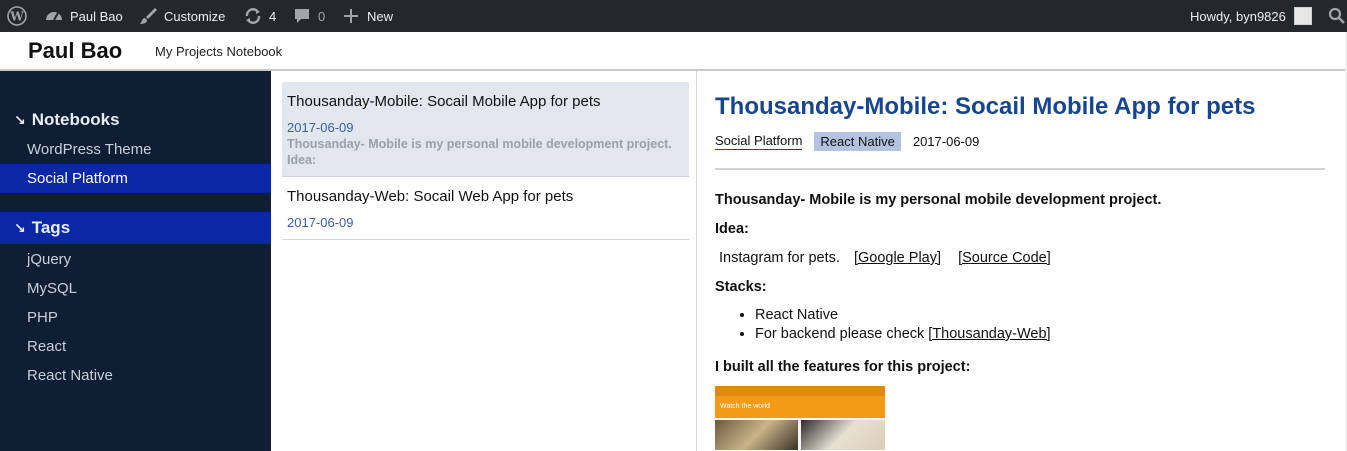 This screenshot has width=1347, height=451. Describe the element at coordinates (800, 391) in the screenshot. I see `phone-status-bar` at that location.